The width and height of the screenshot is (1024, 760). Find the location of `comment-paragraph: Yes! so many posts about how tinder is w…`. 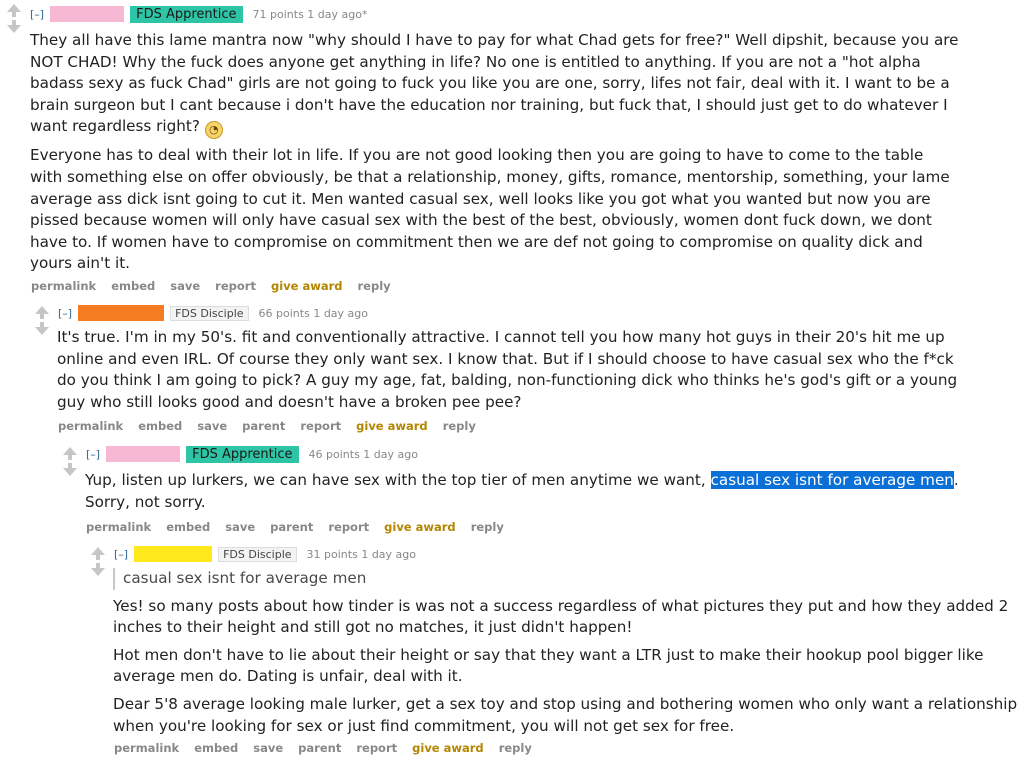

comment-paragraph: Yes! so many posts about how tinder is w… is located at coordinates (561, 616).